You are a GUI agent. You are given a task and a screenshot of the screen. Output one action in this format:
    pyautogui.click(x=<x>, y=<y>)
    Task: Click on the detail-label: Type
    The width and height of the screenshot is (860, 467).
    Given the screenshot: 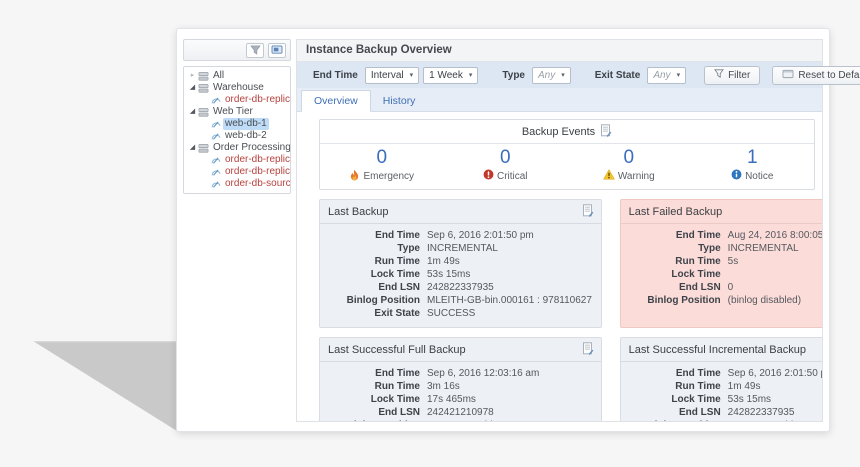 What is the action you would take?
    pyautogui.click(x=408, y=248)
    